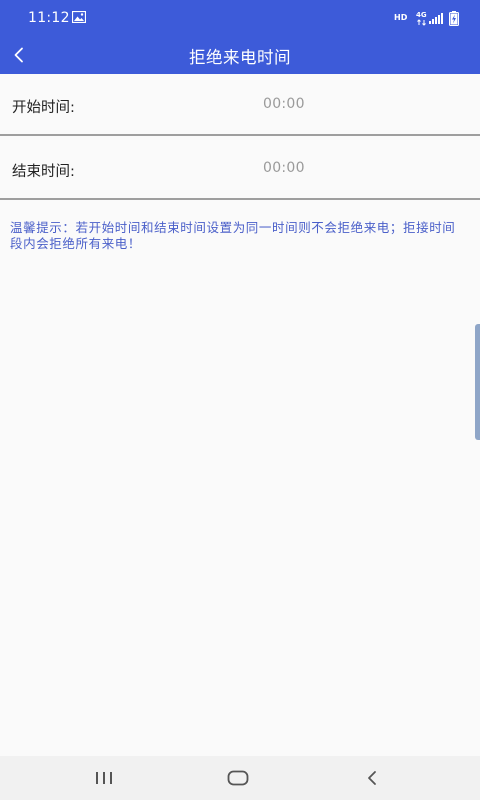  I want to click on network-4g-icon: 4G, so click(421, 18).